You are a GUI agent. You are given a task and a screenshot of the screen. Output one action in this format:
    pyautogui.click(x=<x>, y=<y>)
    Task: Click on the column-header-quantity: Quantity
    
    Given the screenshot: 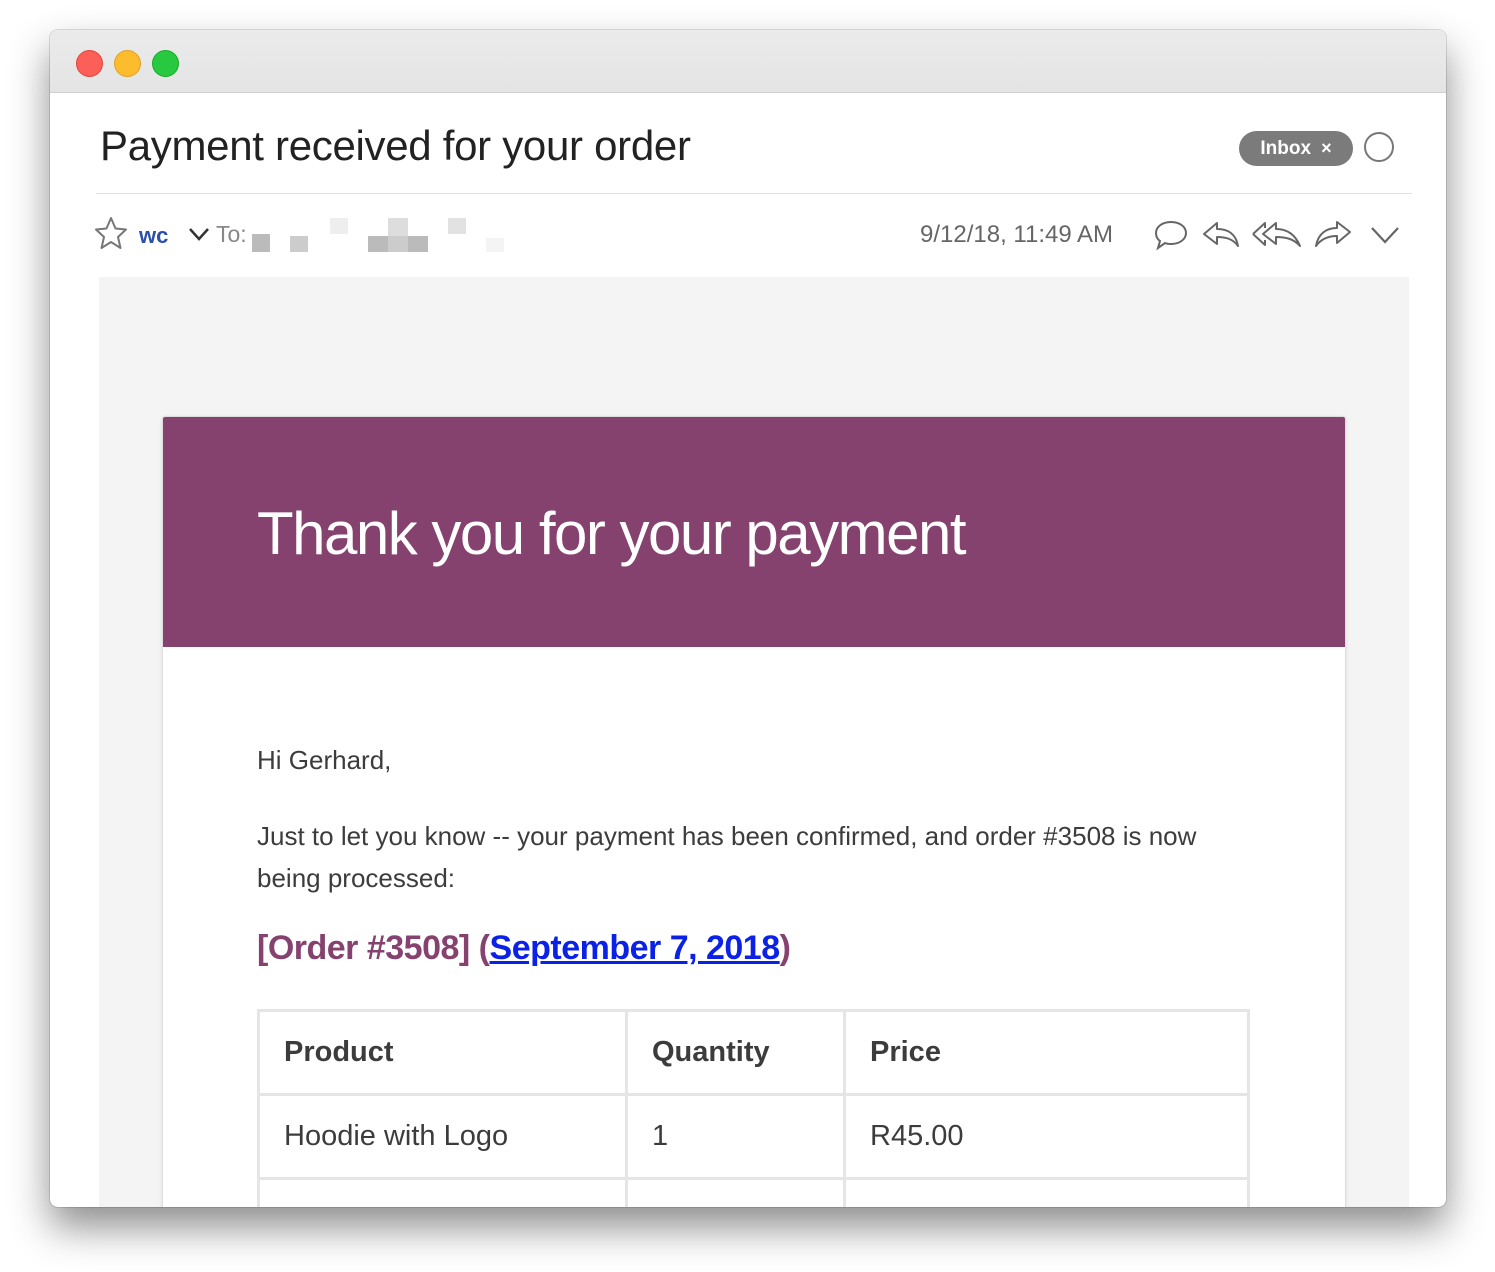 What is the action you would take?
    pyautogui.click(x=735, y=1052)
    